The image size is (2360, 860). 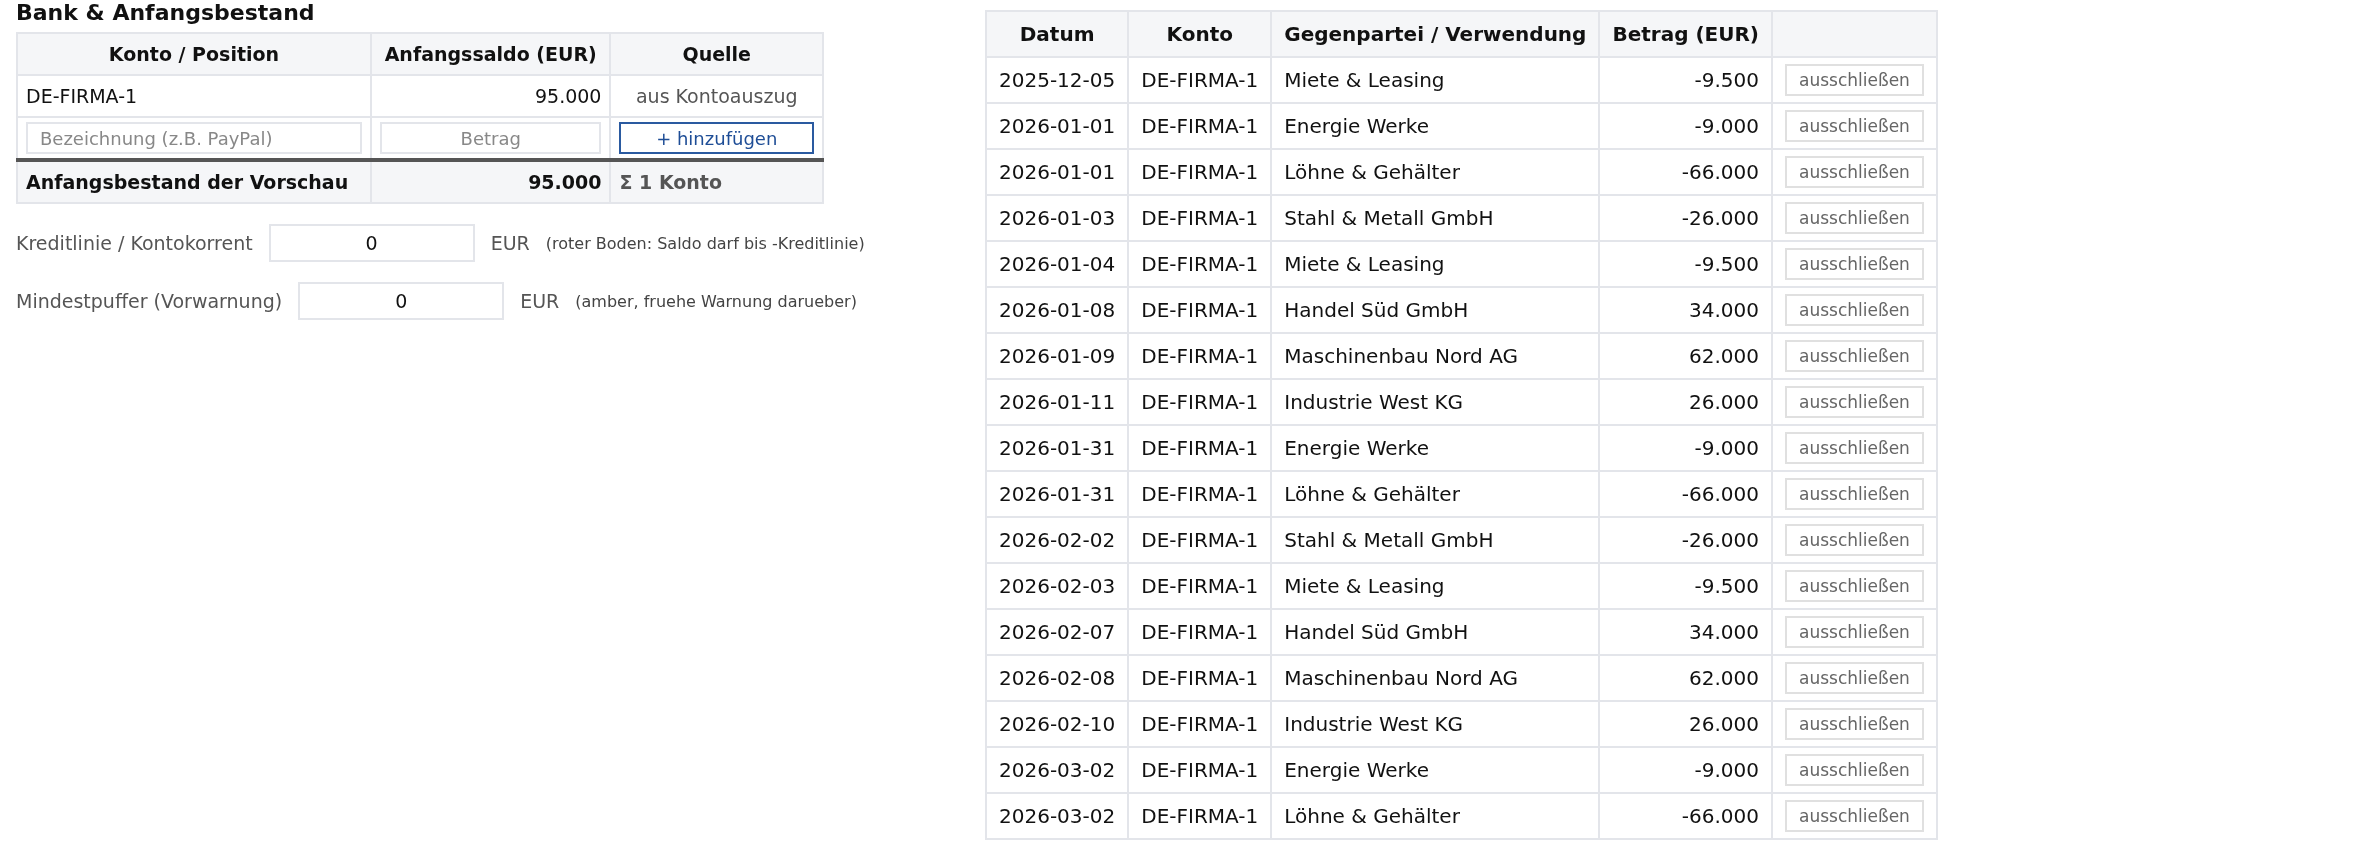 I want to click on table-cell: Handel Süd GmbH, so click(x=1435, y=632).